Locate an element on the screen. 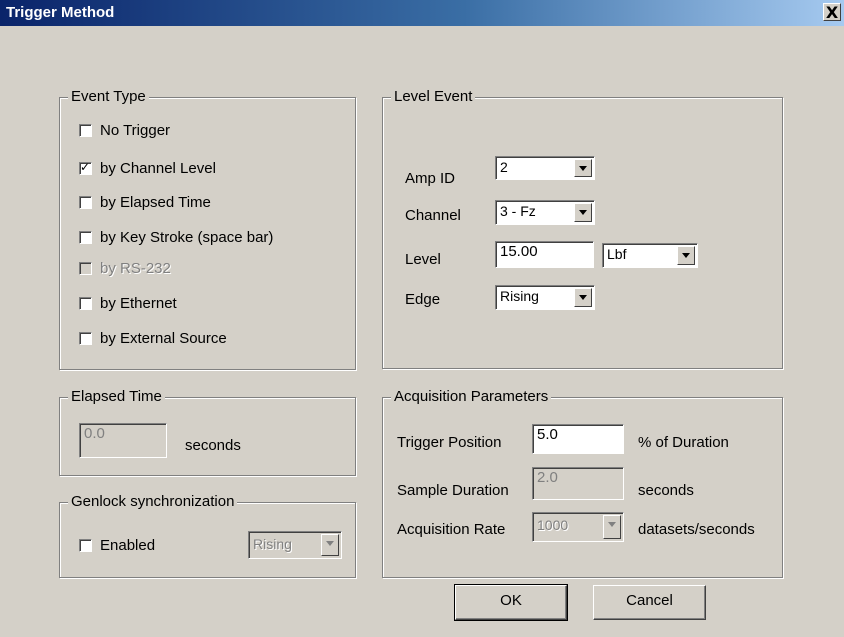 The height and width of the screenshot is (637, 844). checkbox-by-rs232: by RS-232 is located at coordinates (125, 268).